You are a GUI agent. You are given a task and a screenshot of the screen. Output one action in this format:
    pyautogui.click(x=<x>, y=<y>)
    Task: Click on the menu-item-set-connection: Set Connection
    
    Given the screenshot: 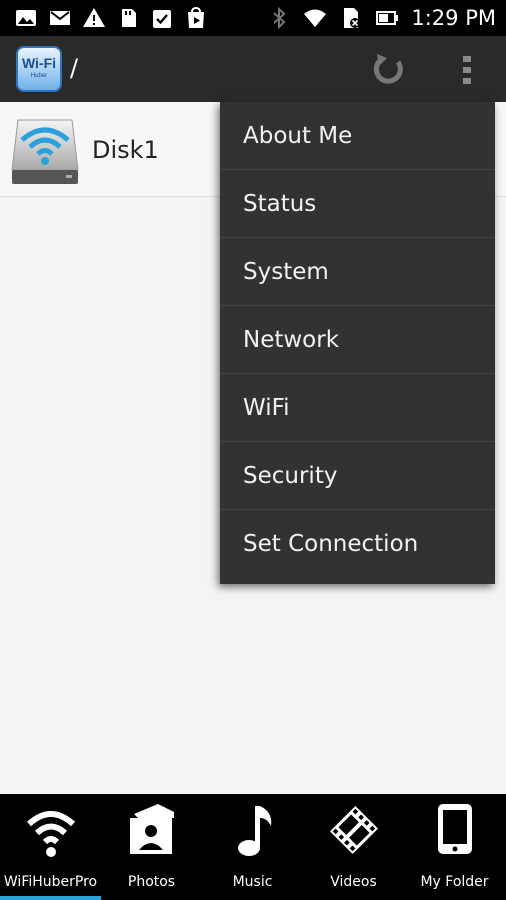 What is the action you would take?
    pyautogui.click(x=357, y=544)
    